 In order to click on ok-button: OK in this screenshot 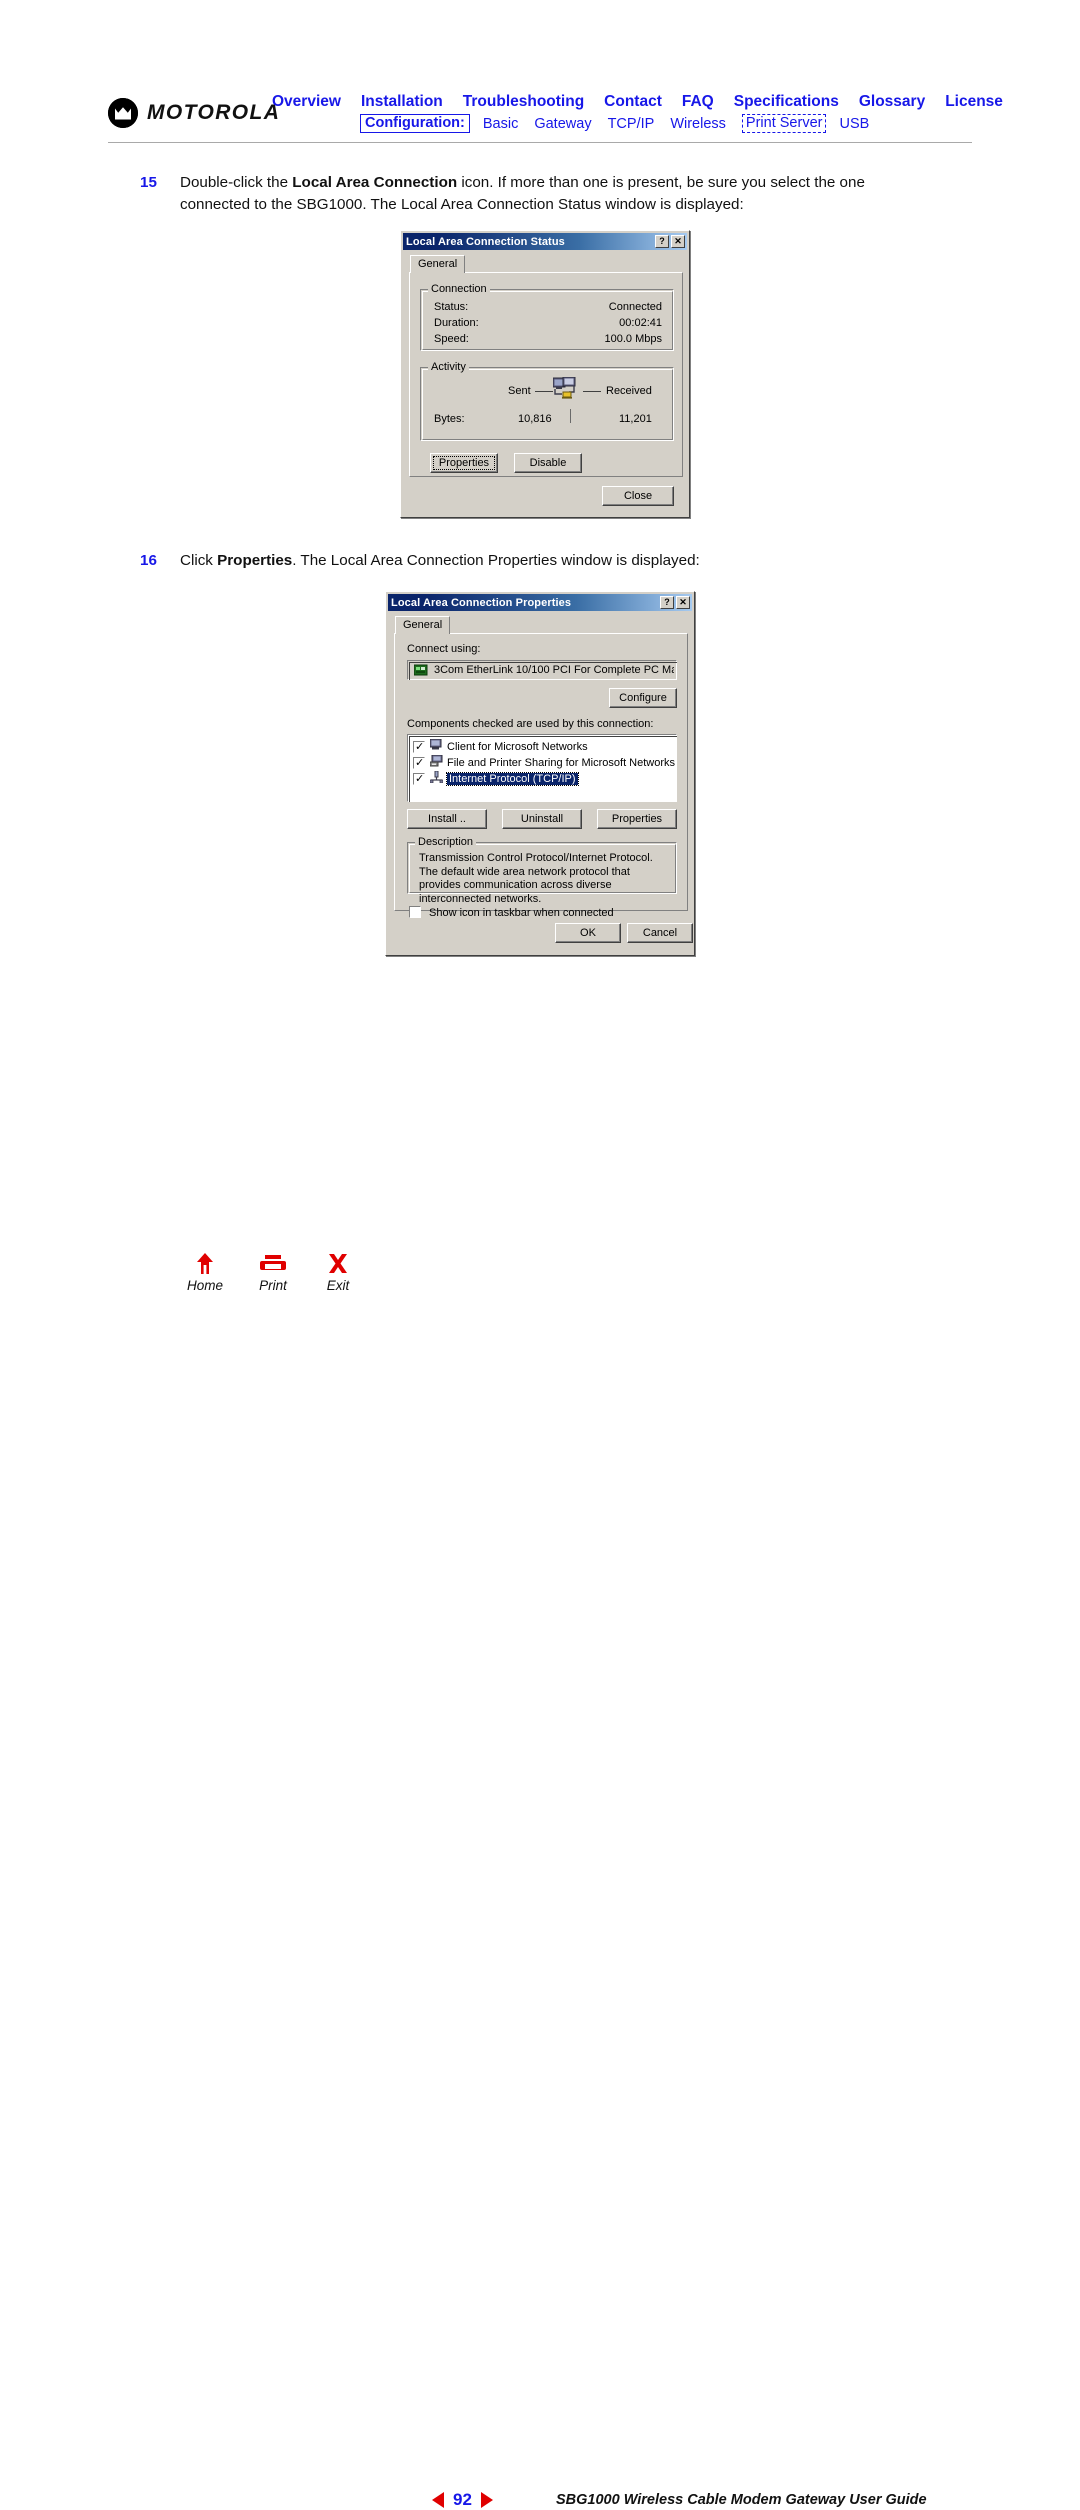, I will do `click(588, 933)`.